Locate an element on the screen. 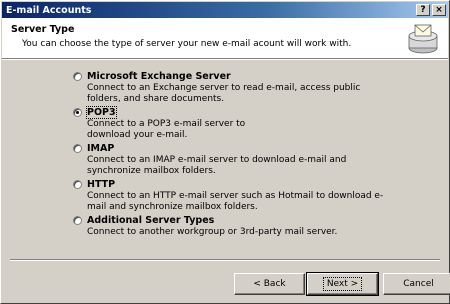  cancel-button-label: Cancel is located at coordinates (418, 284).